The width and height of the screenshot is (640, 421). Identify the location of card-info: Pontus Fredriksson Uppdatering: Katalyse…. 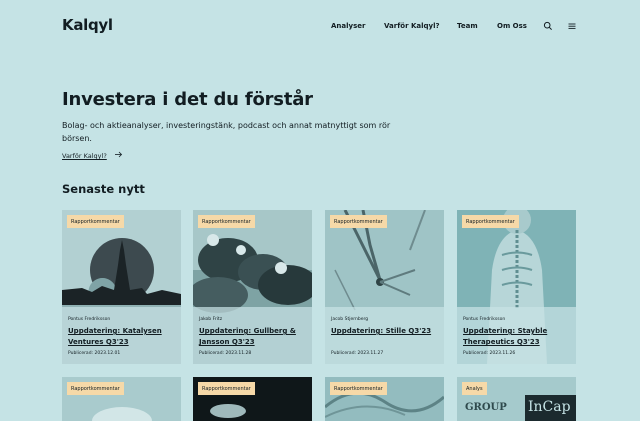
(121, 335).